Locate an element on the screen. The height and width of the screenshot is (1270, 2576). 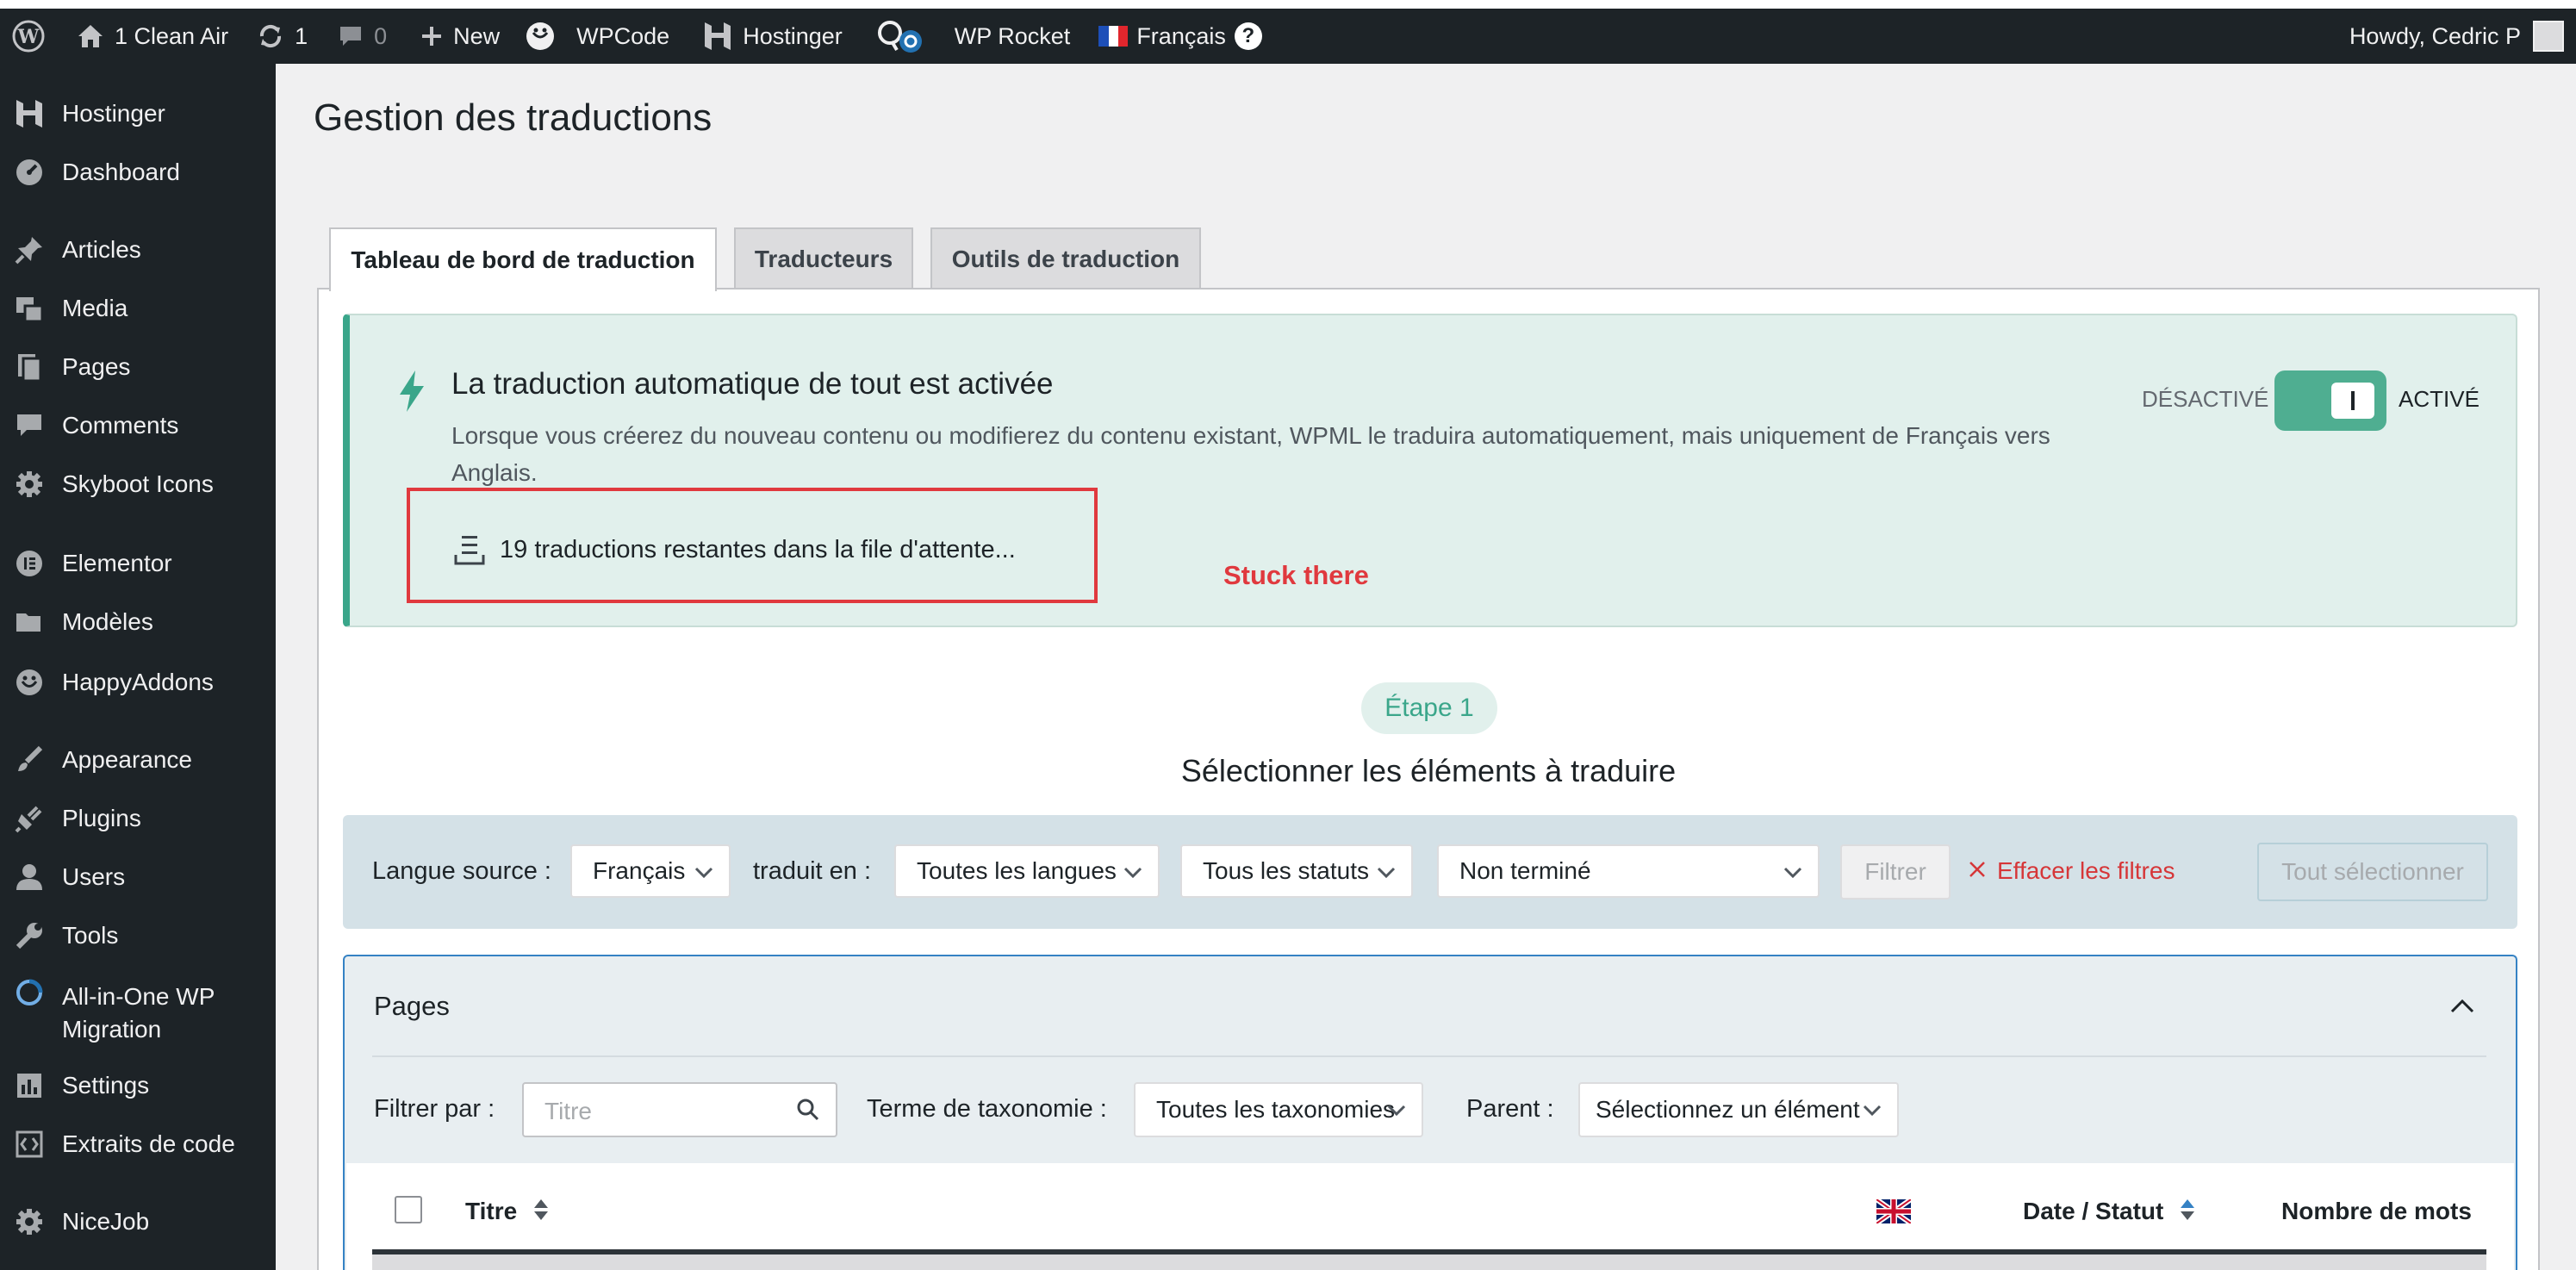
sidebar-item-dashboard: Dashboard is located at coordinates (138, 172).